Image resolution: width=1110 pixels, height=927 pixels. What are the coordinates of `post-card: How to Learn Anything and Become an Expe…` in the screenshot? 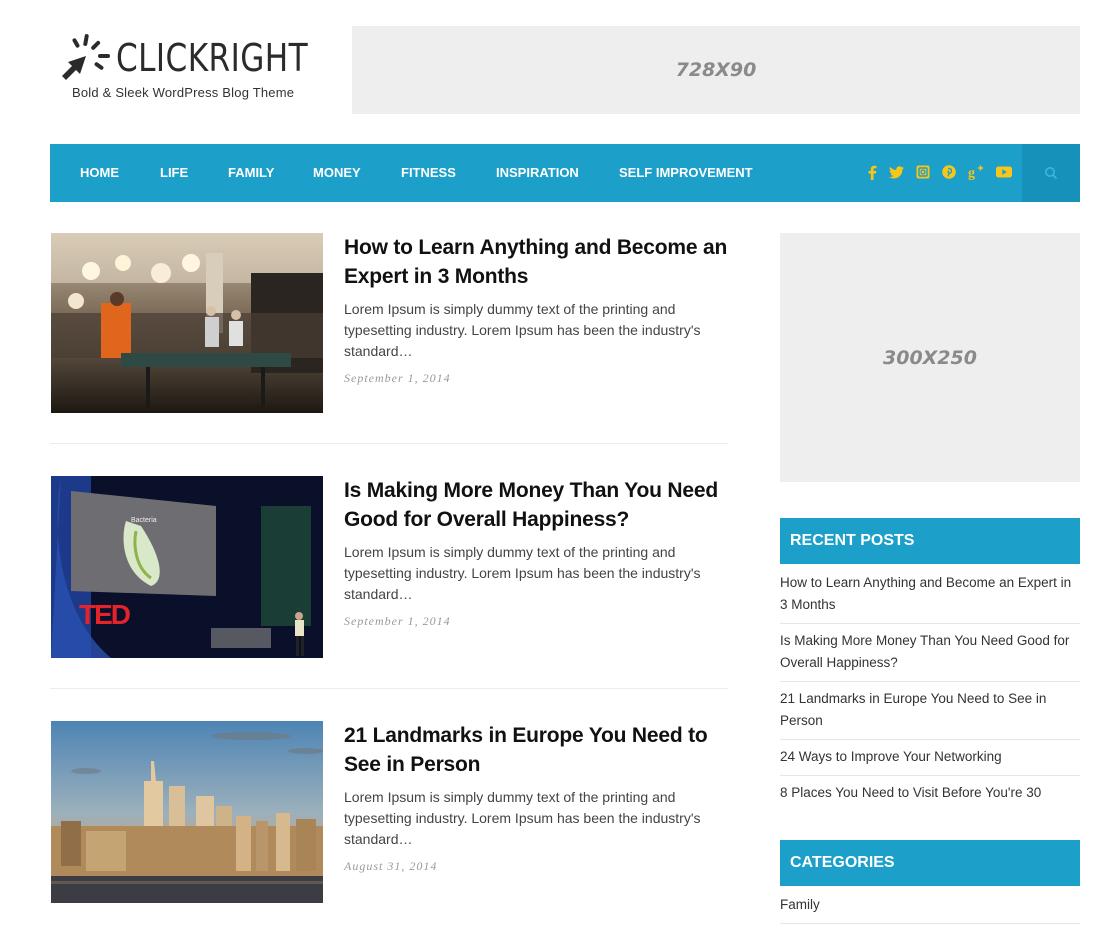 It's located at (389, 323).